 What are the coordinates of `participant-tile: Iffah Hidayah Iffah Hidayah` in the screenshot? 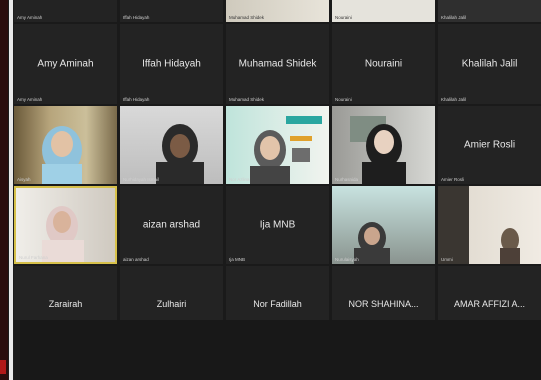 It's located at (171, 64).